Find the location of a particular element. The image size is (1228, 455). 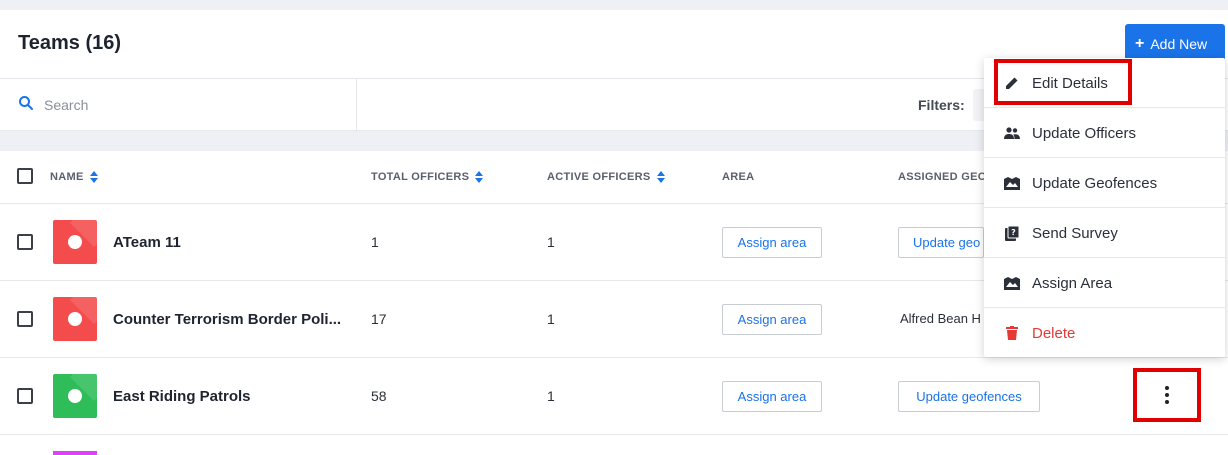

page-title: Teams (16) is located at coordinates (70, 43).